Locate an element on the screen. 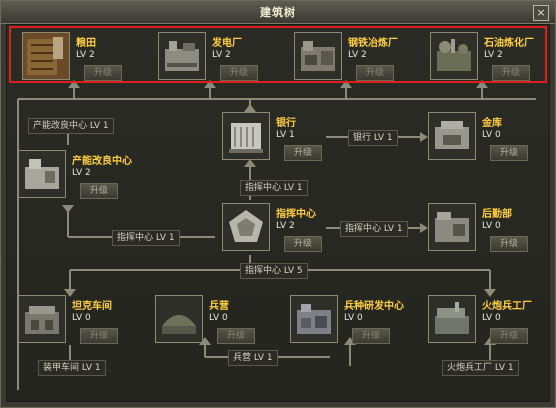 Image resolution: width=556 pixels, height=408 pixels. building-hq: 指挥中心 LV 2 升级 is located at coordinates (272, 228).